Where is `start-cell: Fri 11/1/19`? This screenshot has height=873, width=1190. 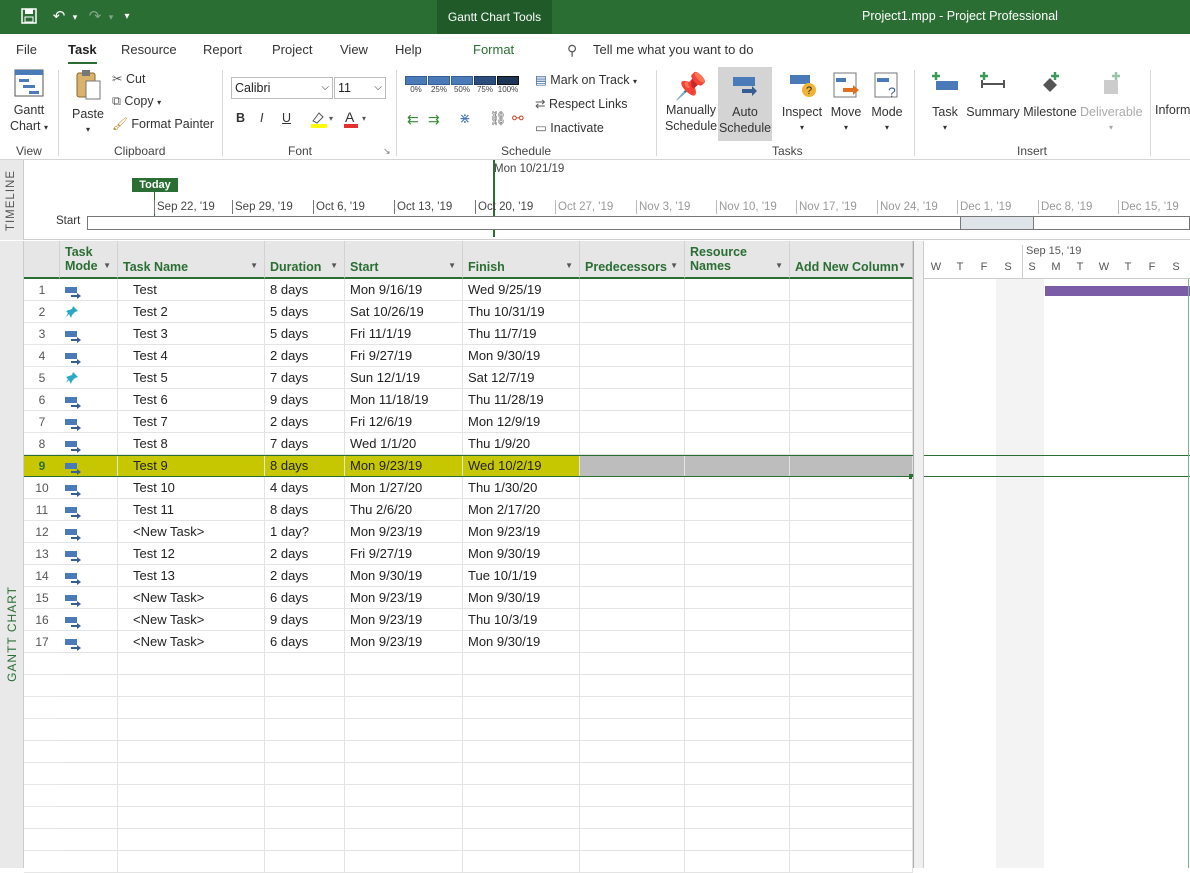 start-cell: Fri 11/1/19 is located at coordinates (404, 334).